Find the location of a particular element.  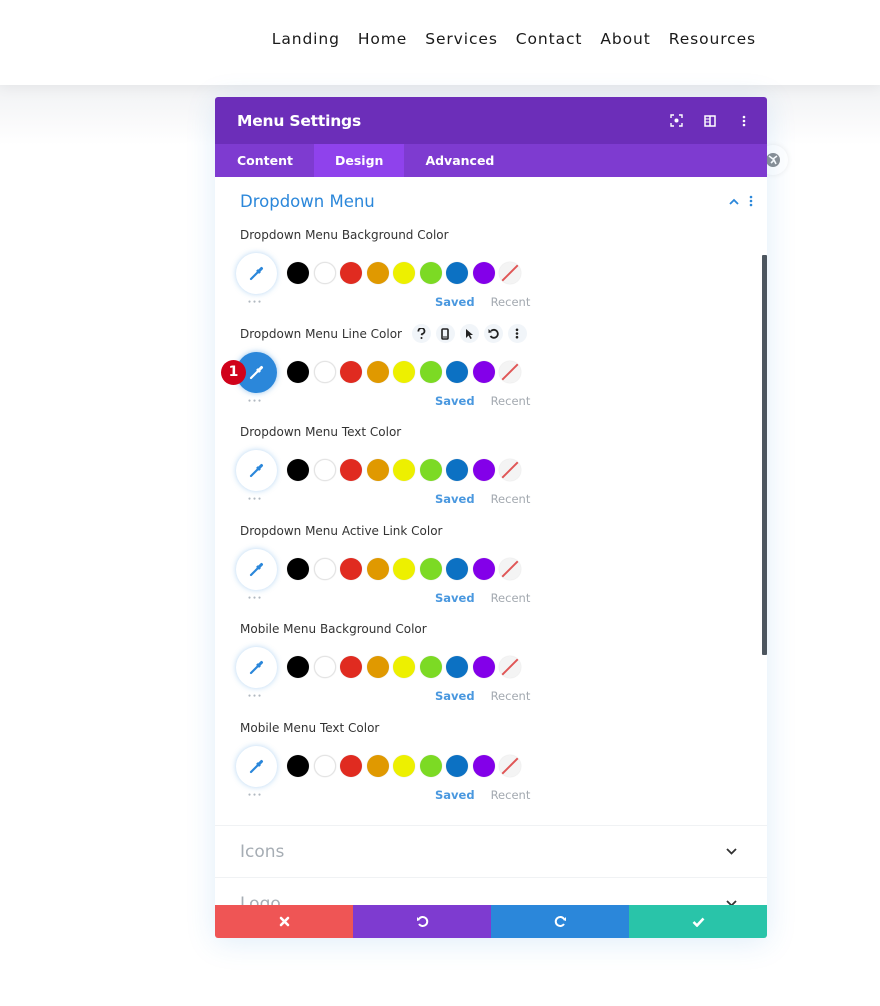

nav-resources: Resources is located at coordinates (712, 39).